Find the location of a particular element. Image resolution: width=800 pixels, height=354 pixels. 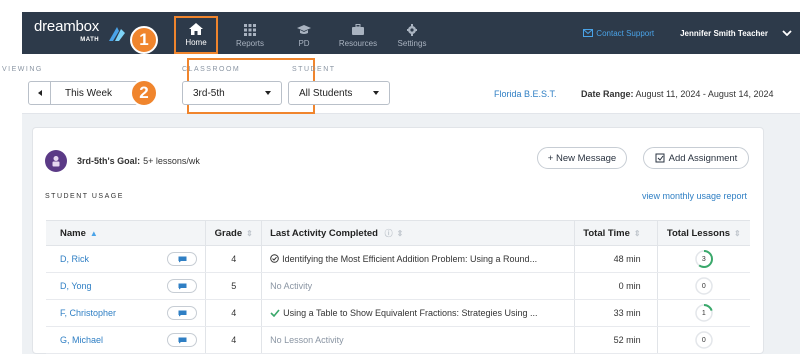

chat-bubble-icon is located at coordinates (182, 286).